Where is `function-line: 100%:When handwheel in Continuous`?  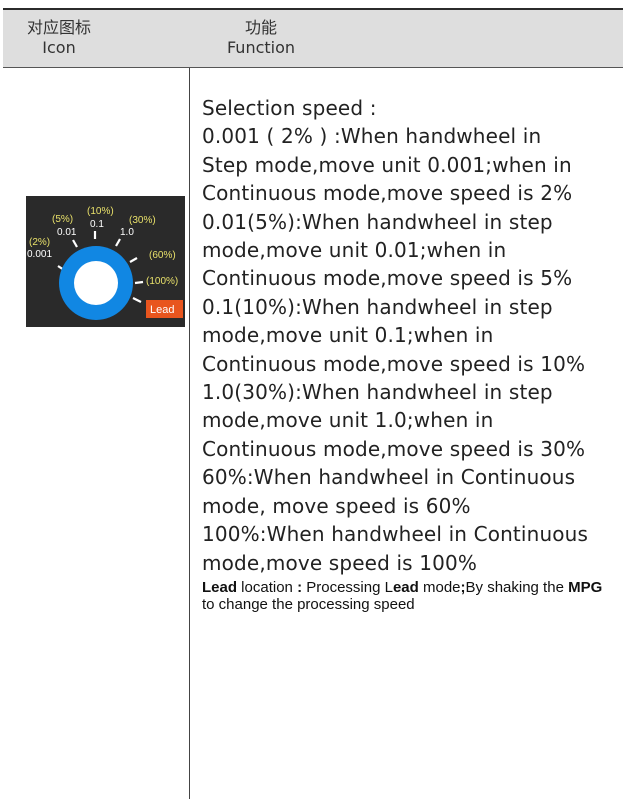 function-line: 100%:When handwheel in Continuous is located at coordinates (395, 534).